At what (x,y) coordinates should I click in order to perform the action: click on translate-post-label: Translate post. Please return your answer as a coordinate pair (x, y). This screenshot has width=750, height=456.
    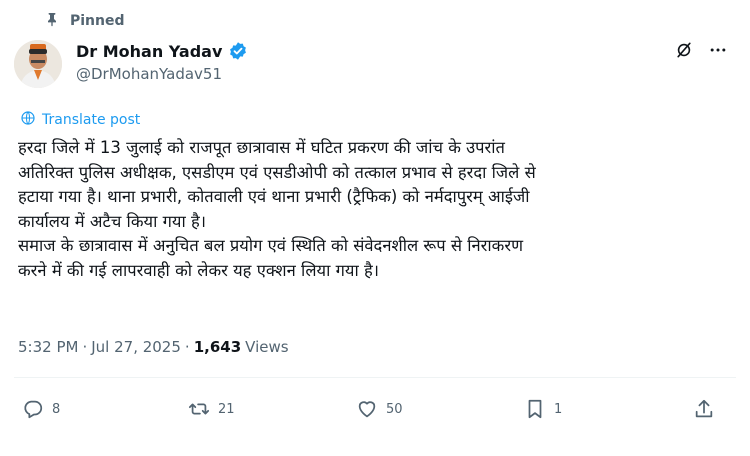
    Looking at the image, I should click on (91, 120).